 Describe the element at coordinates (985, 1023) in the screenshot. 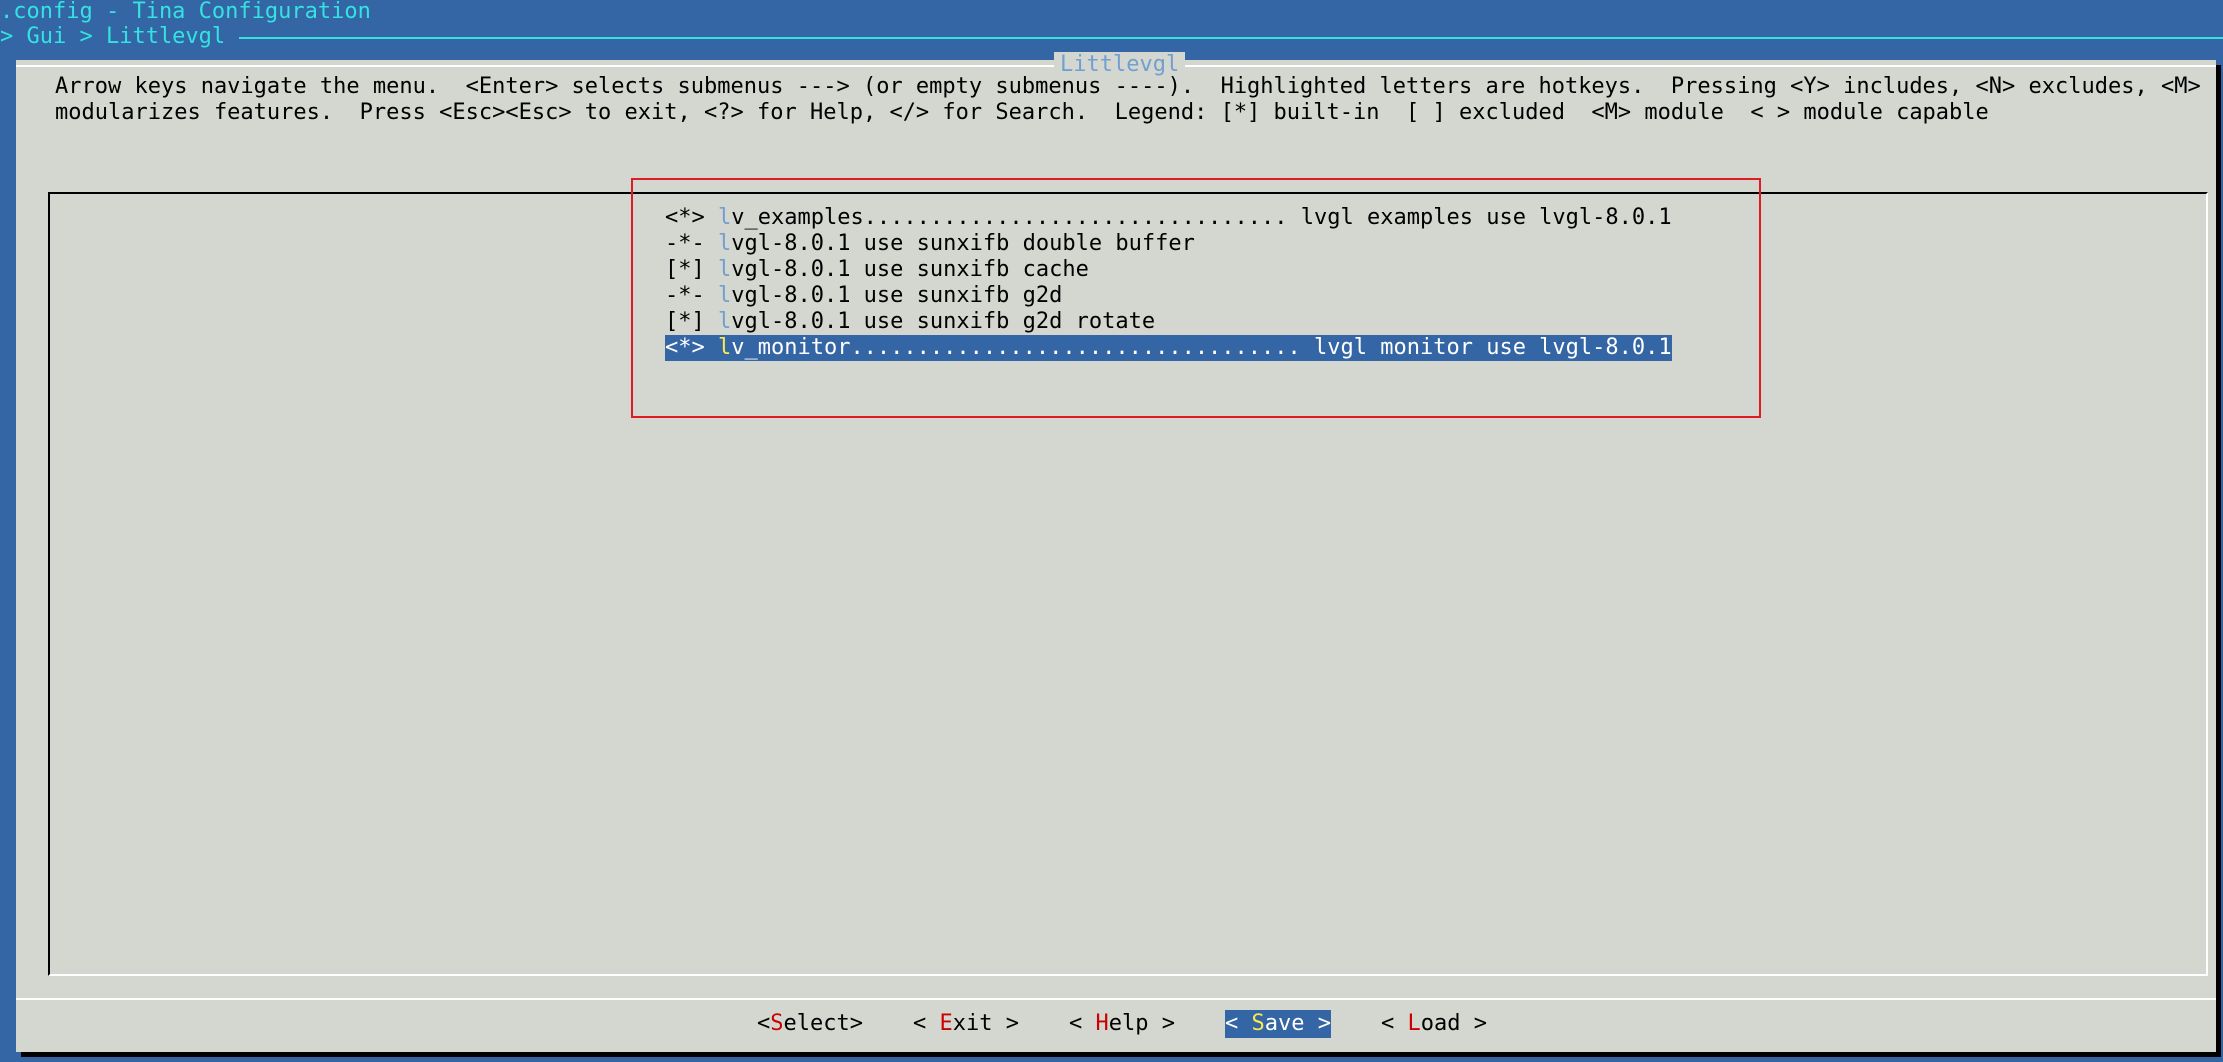

I see `button-label: xit >` at that location.